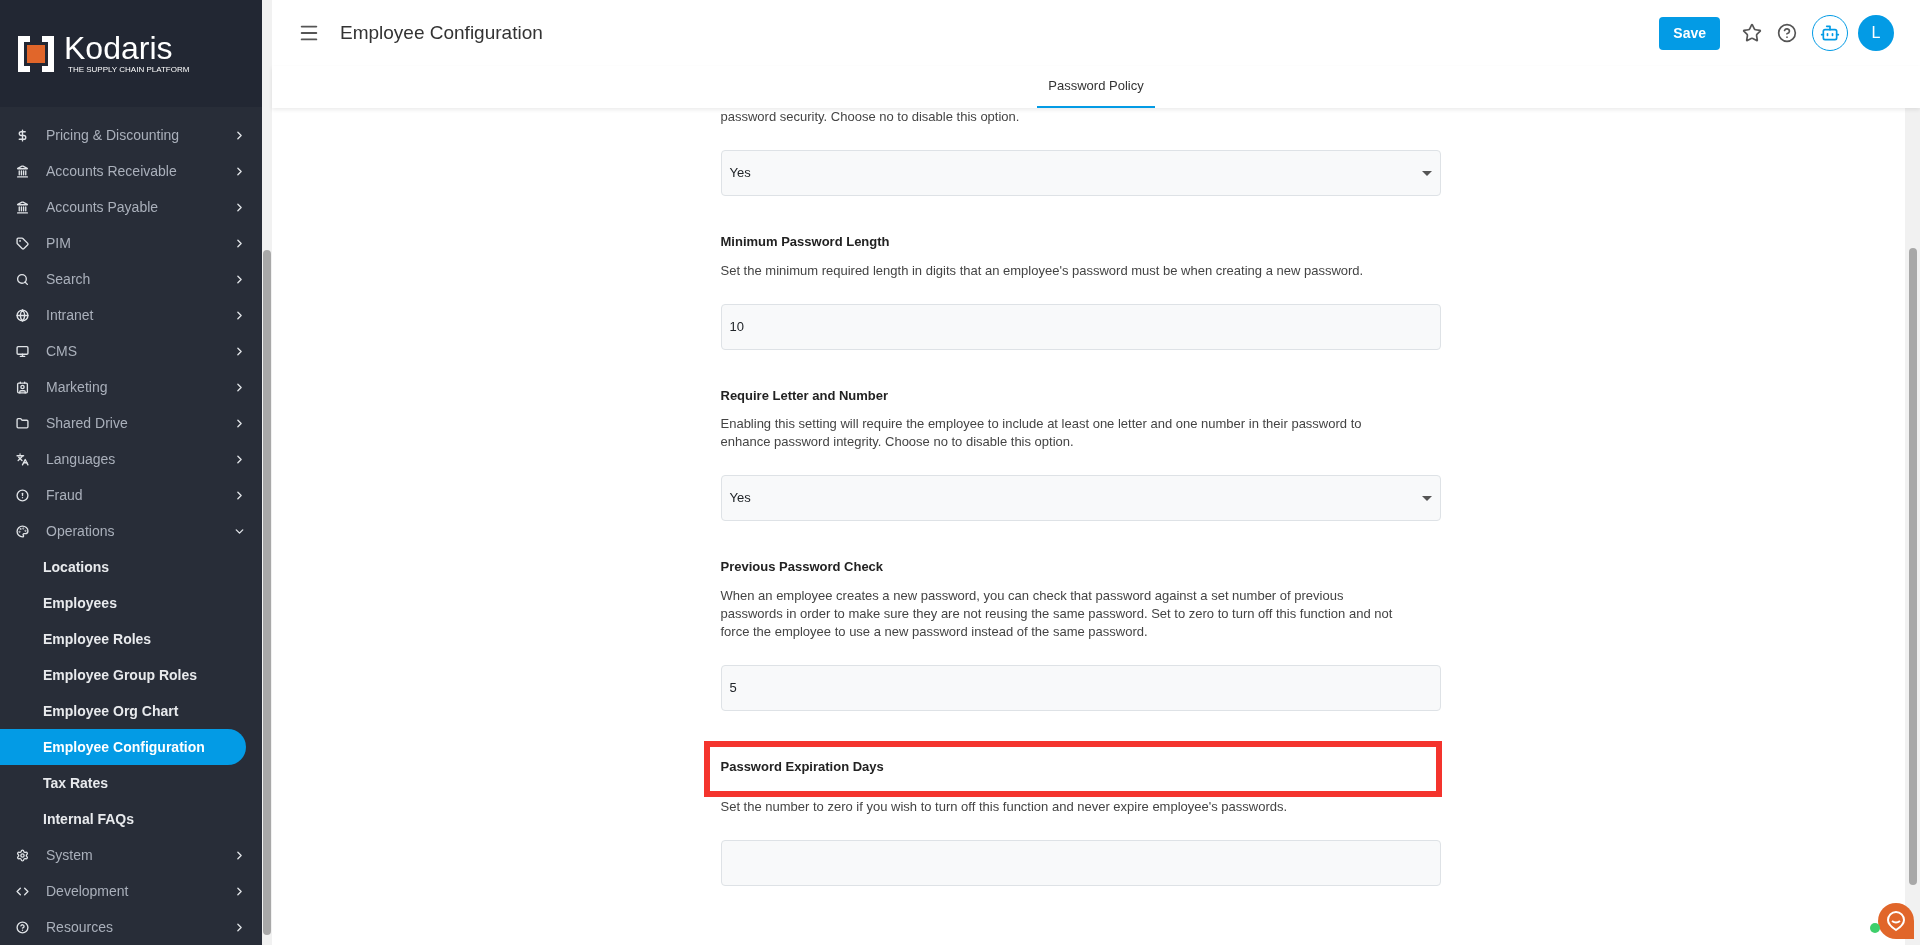 This screenshot has width=1920, height=945. I want to click on search-icon, so click(22, 279).